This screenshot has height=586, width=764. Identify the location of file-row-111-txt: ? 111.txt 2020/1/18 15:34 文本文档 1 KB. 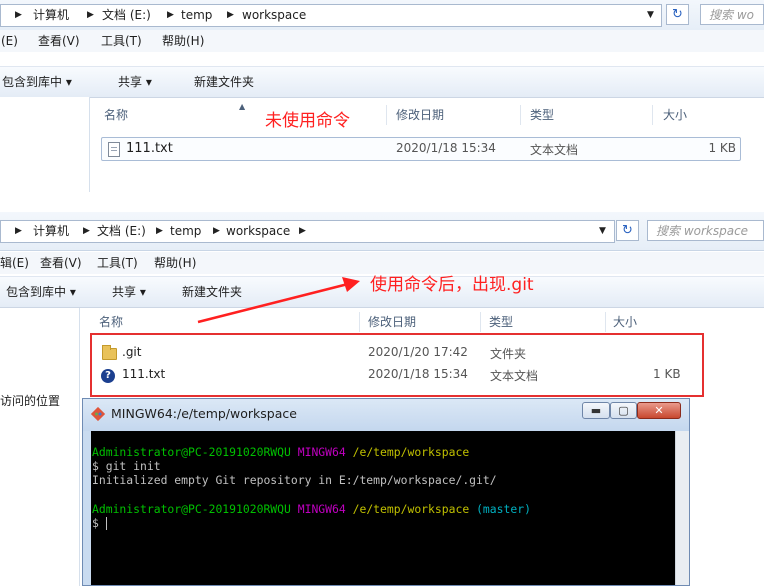
(398, 375).